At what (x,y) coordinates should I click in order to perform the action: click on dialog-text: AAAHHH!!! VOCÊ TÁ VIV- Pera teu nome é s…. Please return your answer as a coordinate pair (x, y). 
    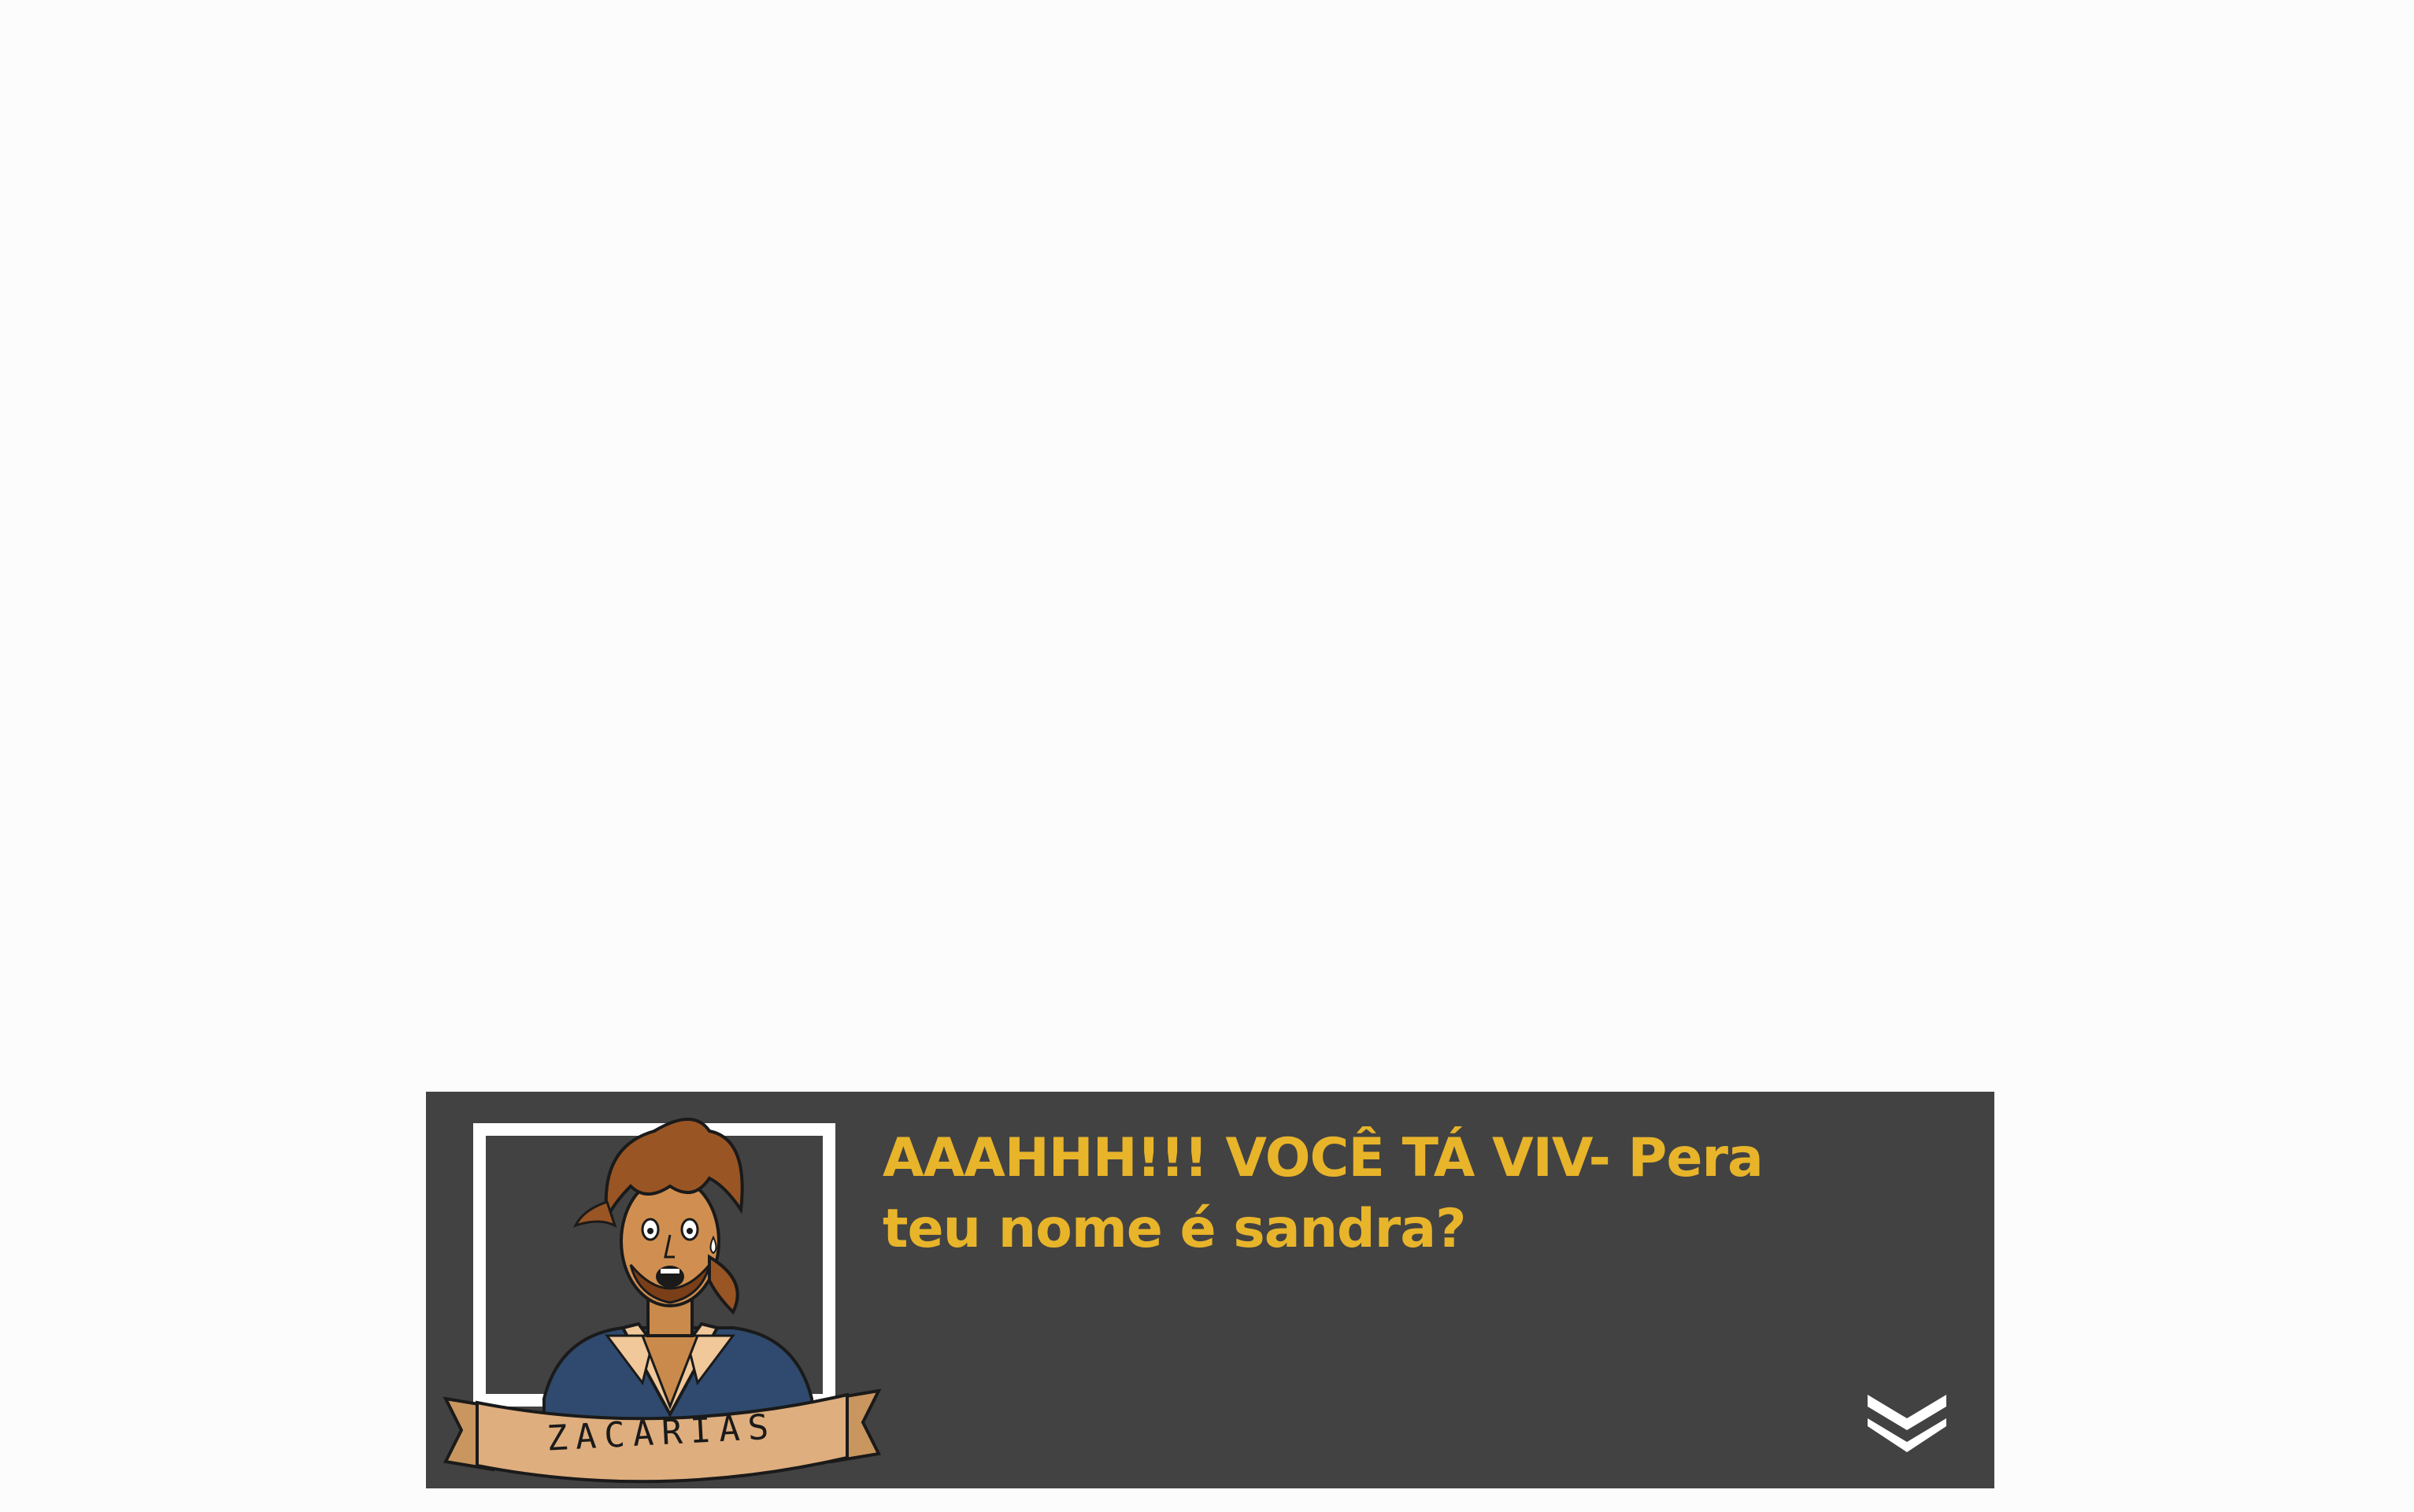
    Looking at the image, I should click on (1332, 1193).